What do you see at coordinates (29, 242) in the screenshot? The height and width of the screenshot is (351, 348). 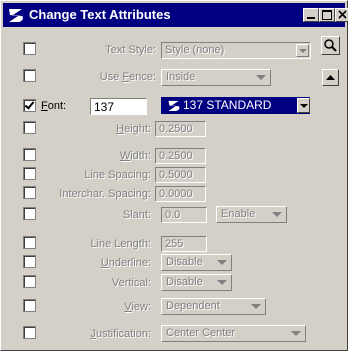 I see `line-length-checkbox` at bounding box center [29, 242].